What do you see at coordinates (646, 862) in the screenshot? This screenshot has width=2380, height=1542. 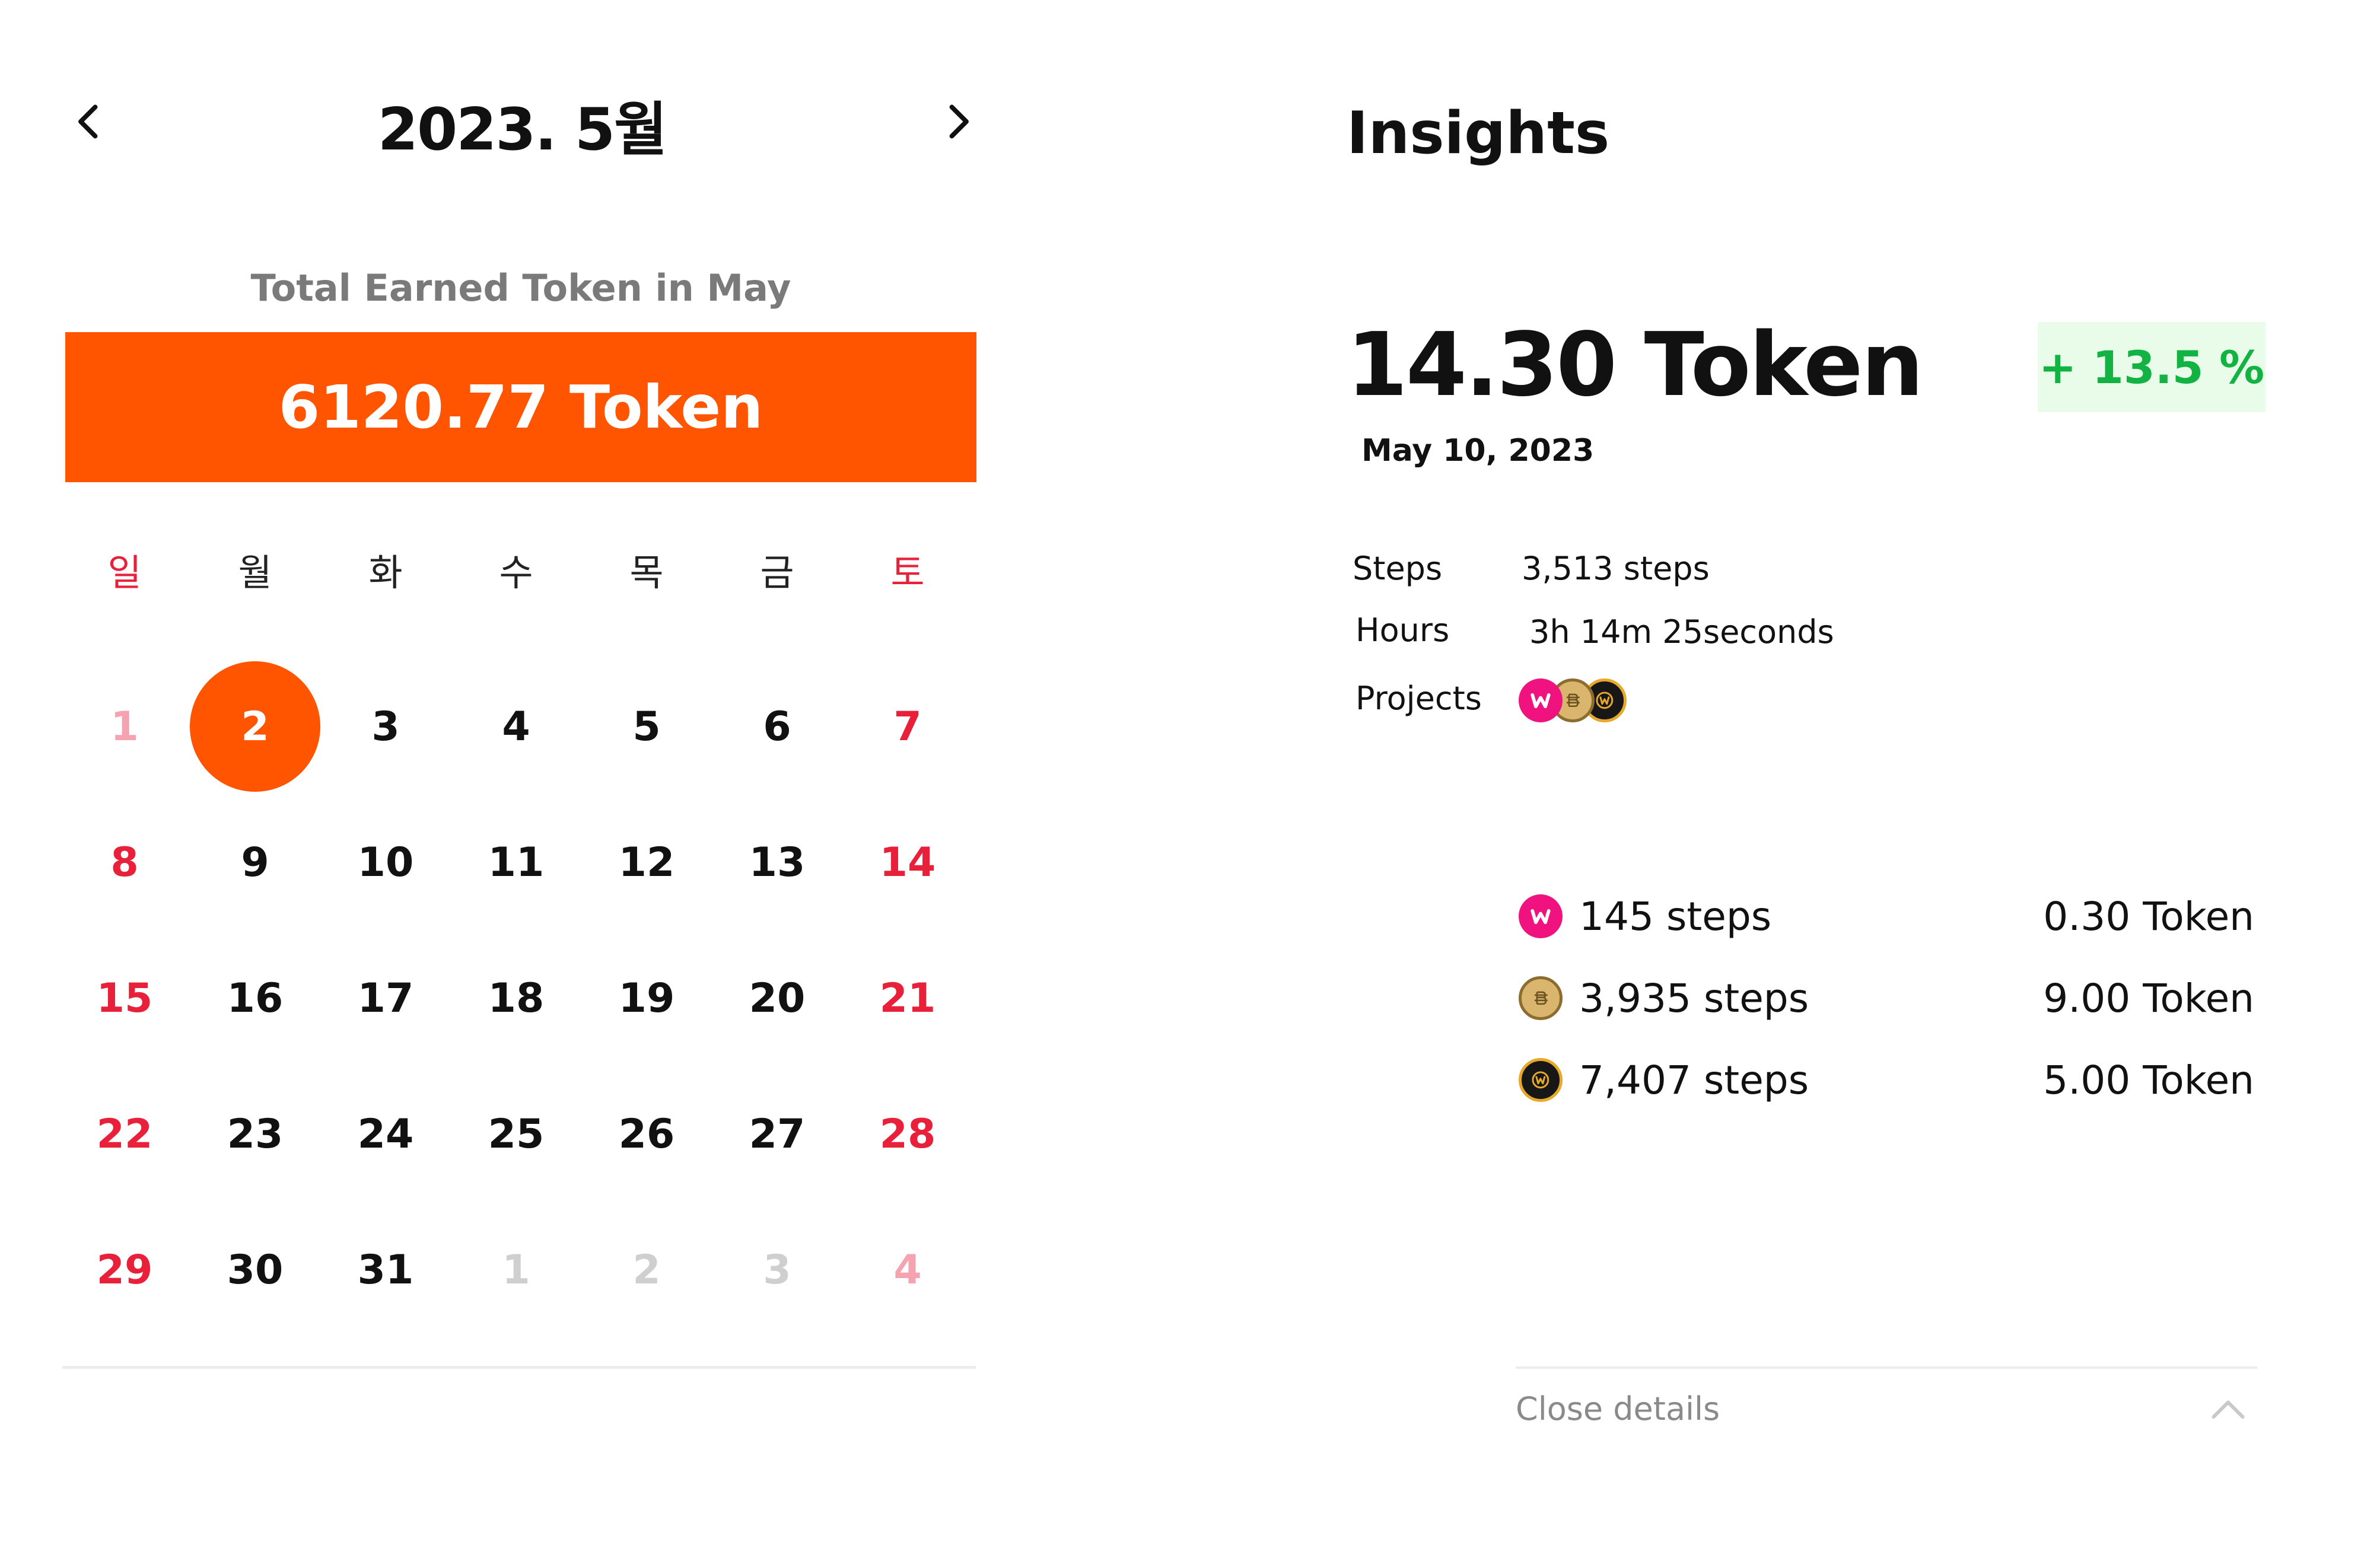 I see `calendar-day: 12` at bounding box center [646, 862].